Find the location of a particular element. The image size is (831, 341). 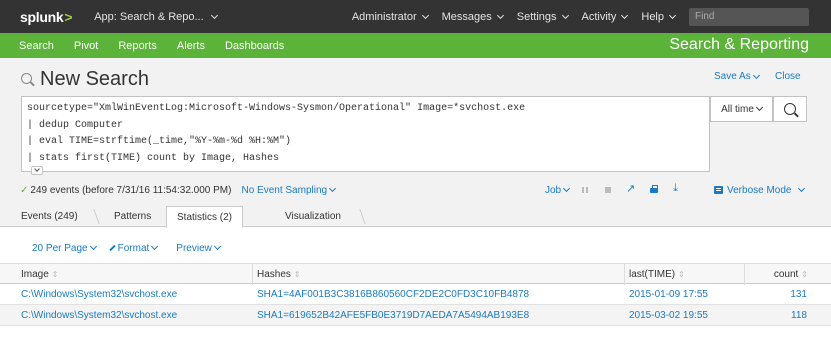

column-header-count: count ⇕ is located at coordinates (787, 274).